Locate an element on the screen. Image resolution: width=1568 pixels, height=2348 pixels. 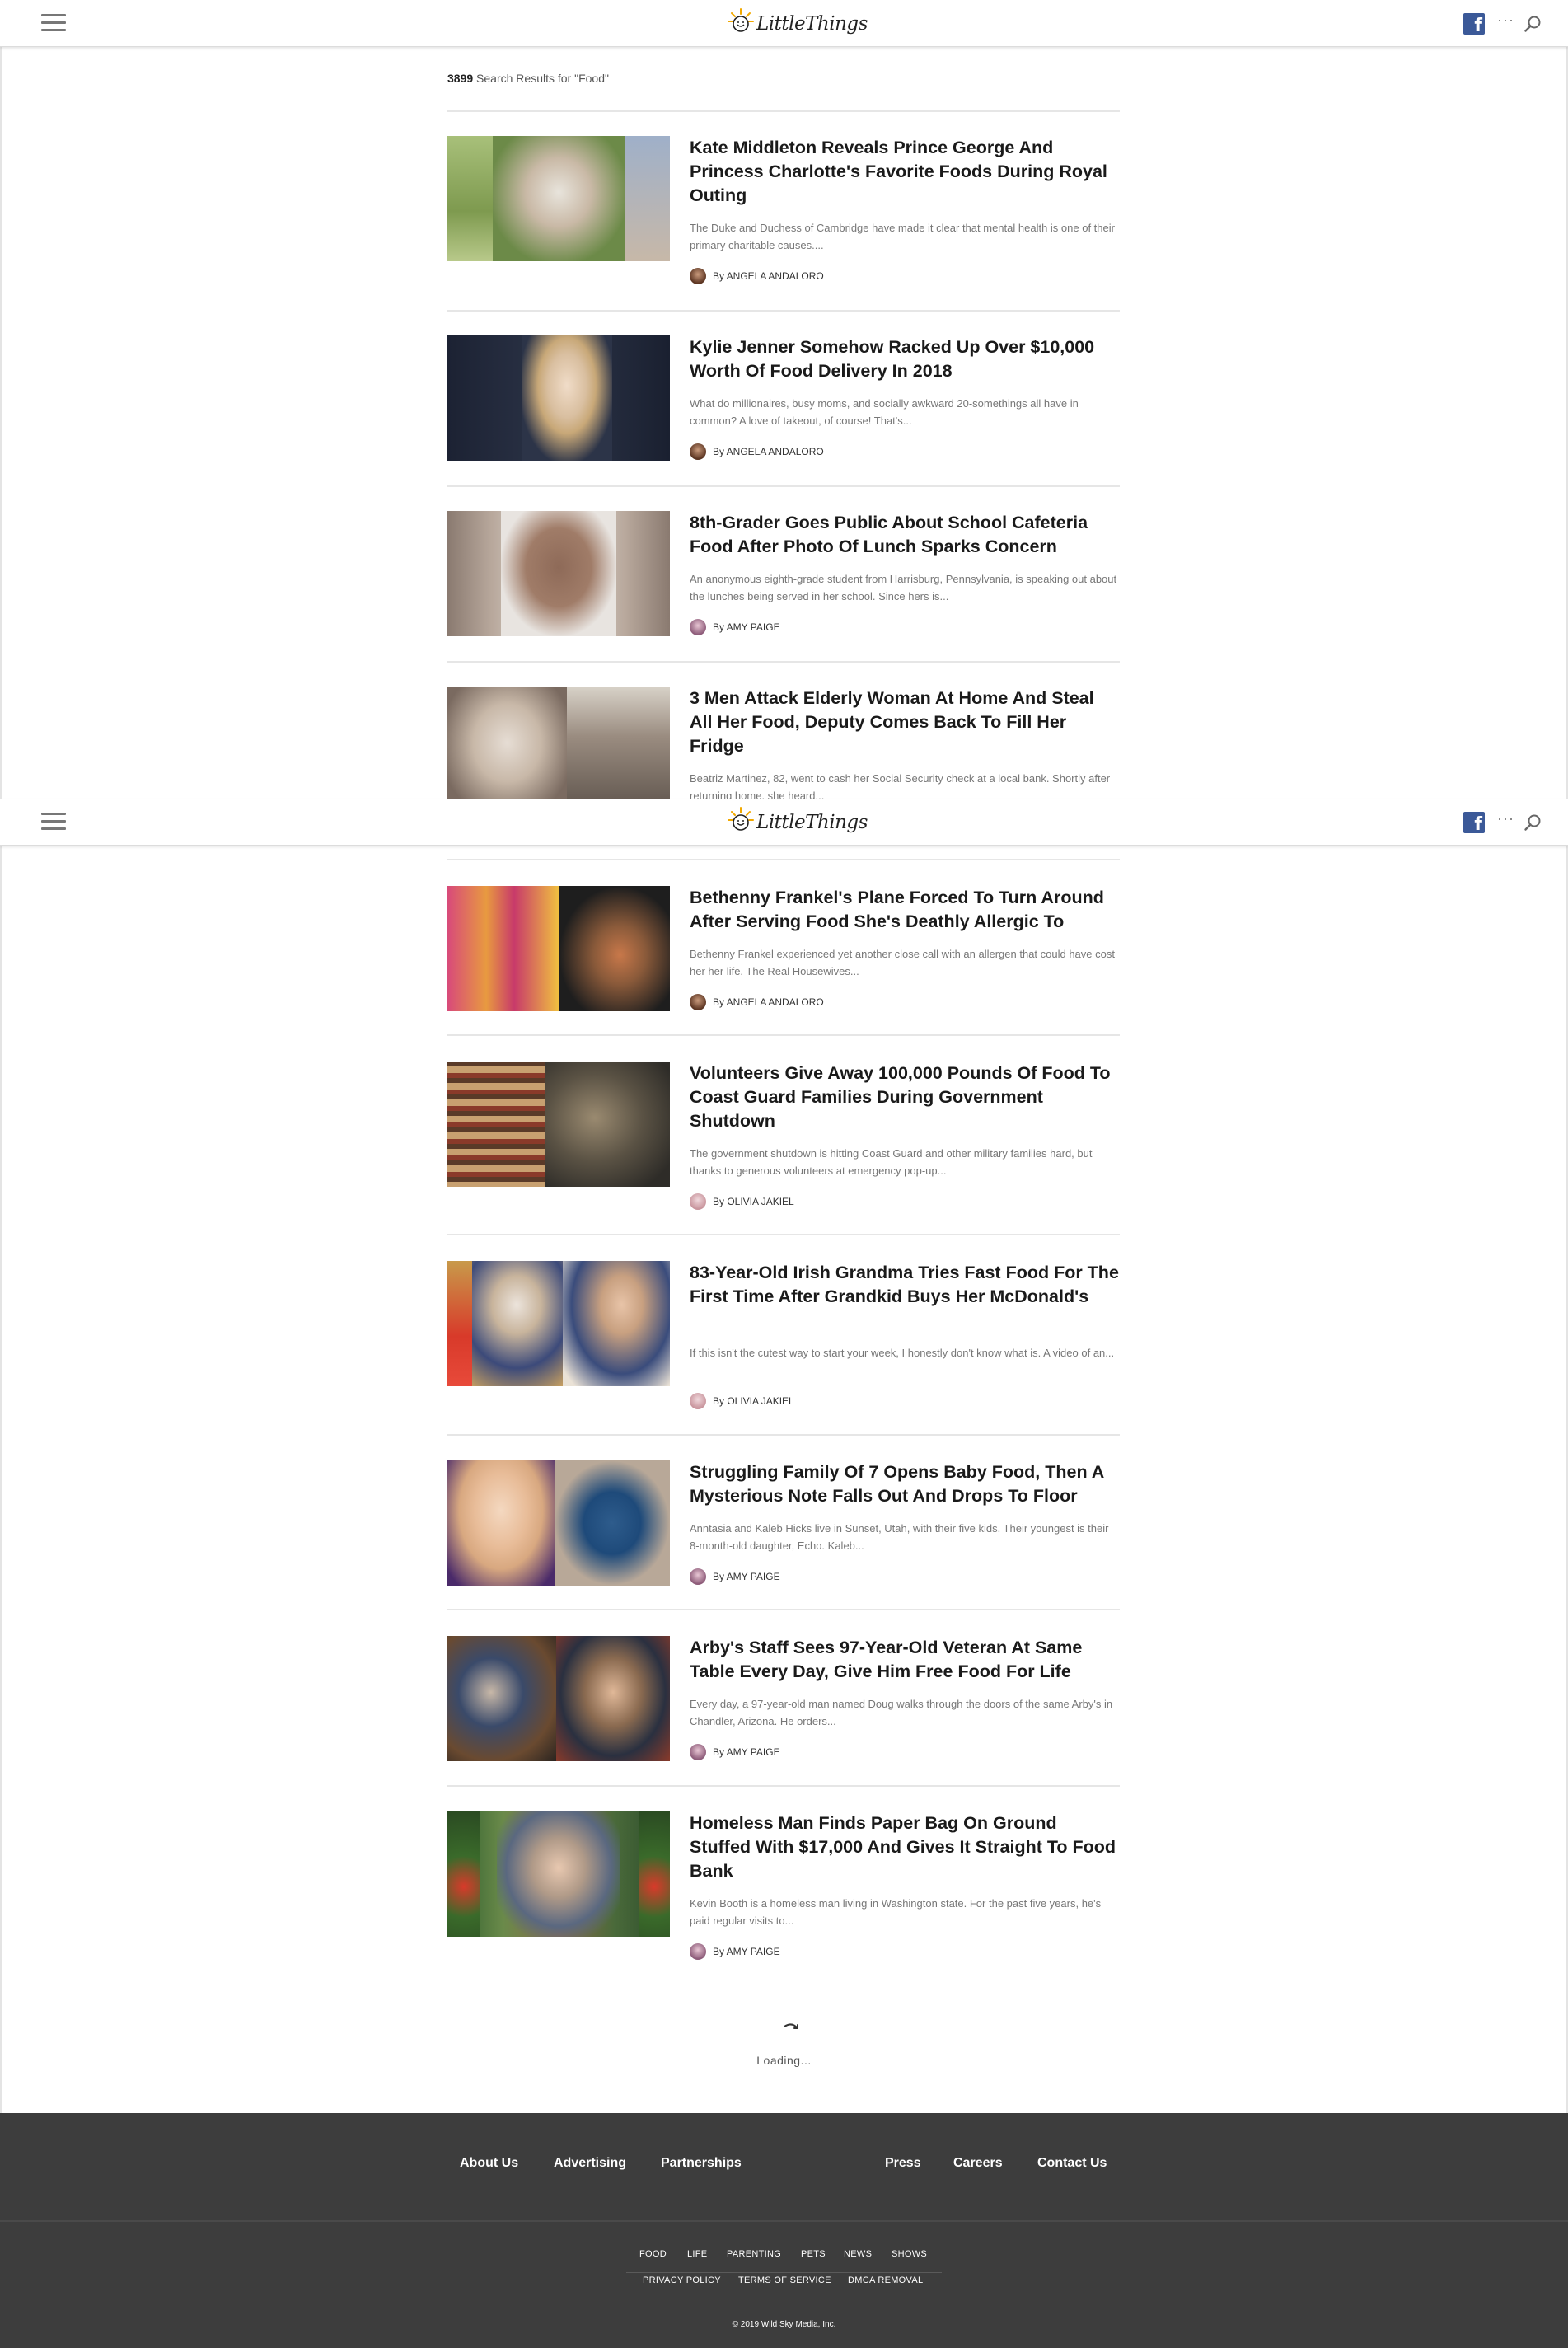
footer-category-news: NEWS is located at coordinates (858, 2254).